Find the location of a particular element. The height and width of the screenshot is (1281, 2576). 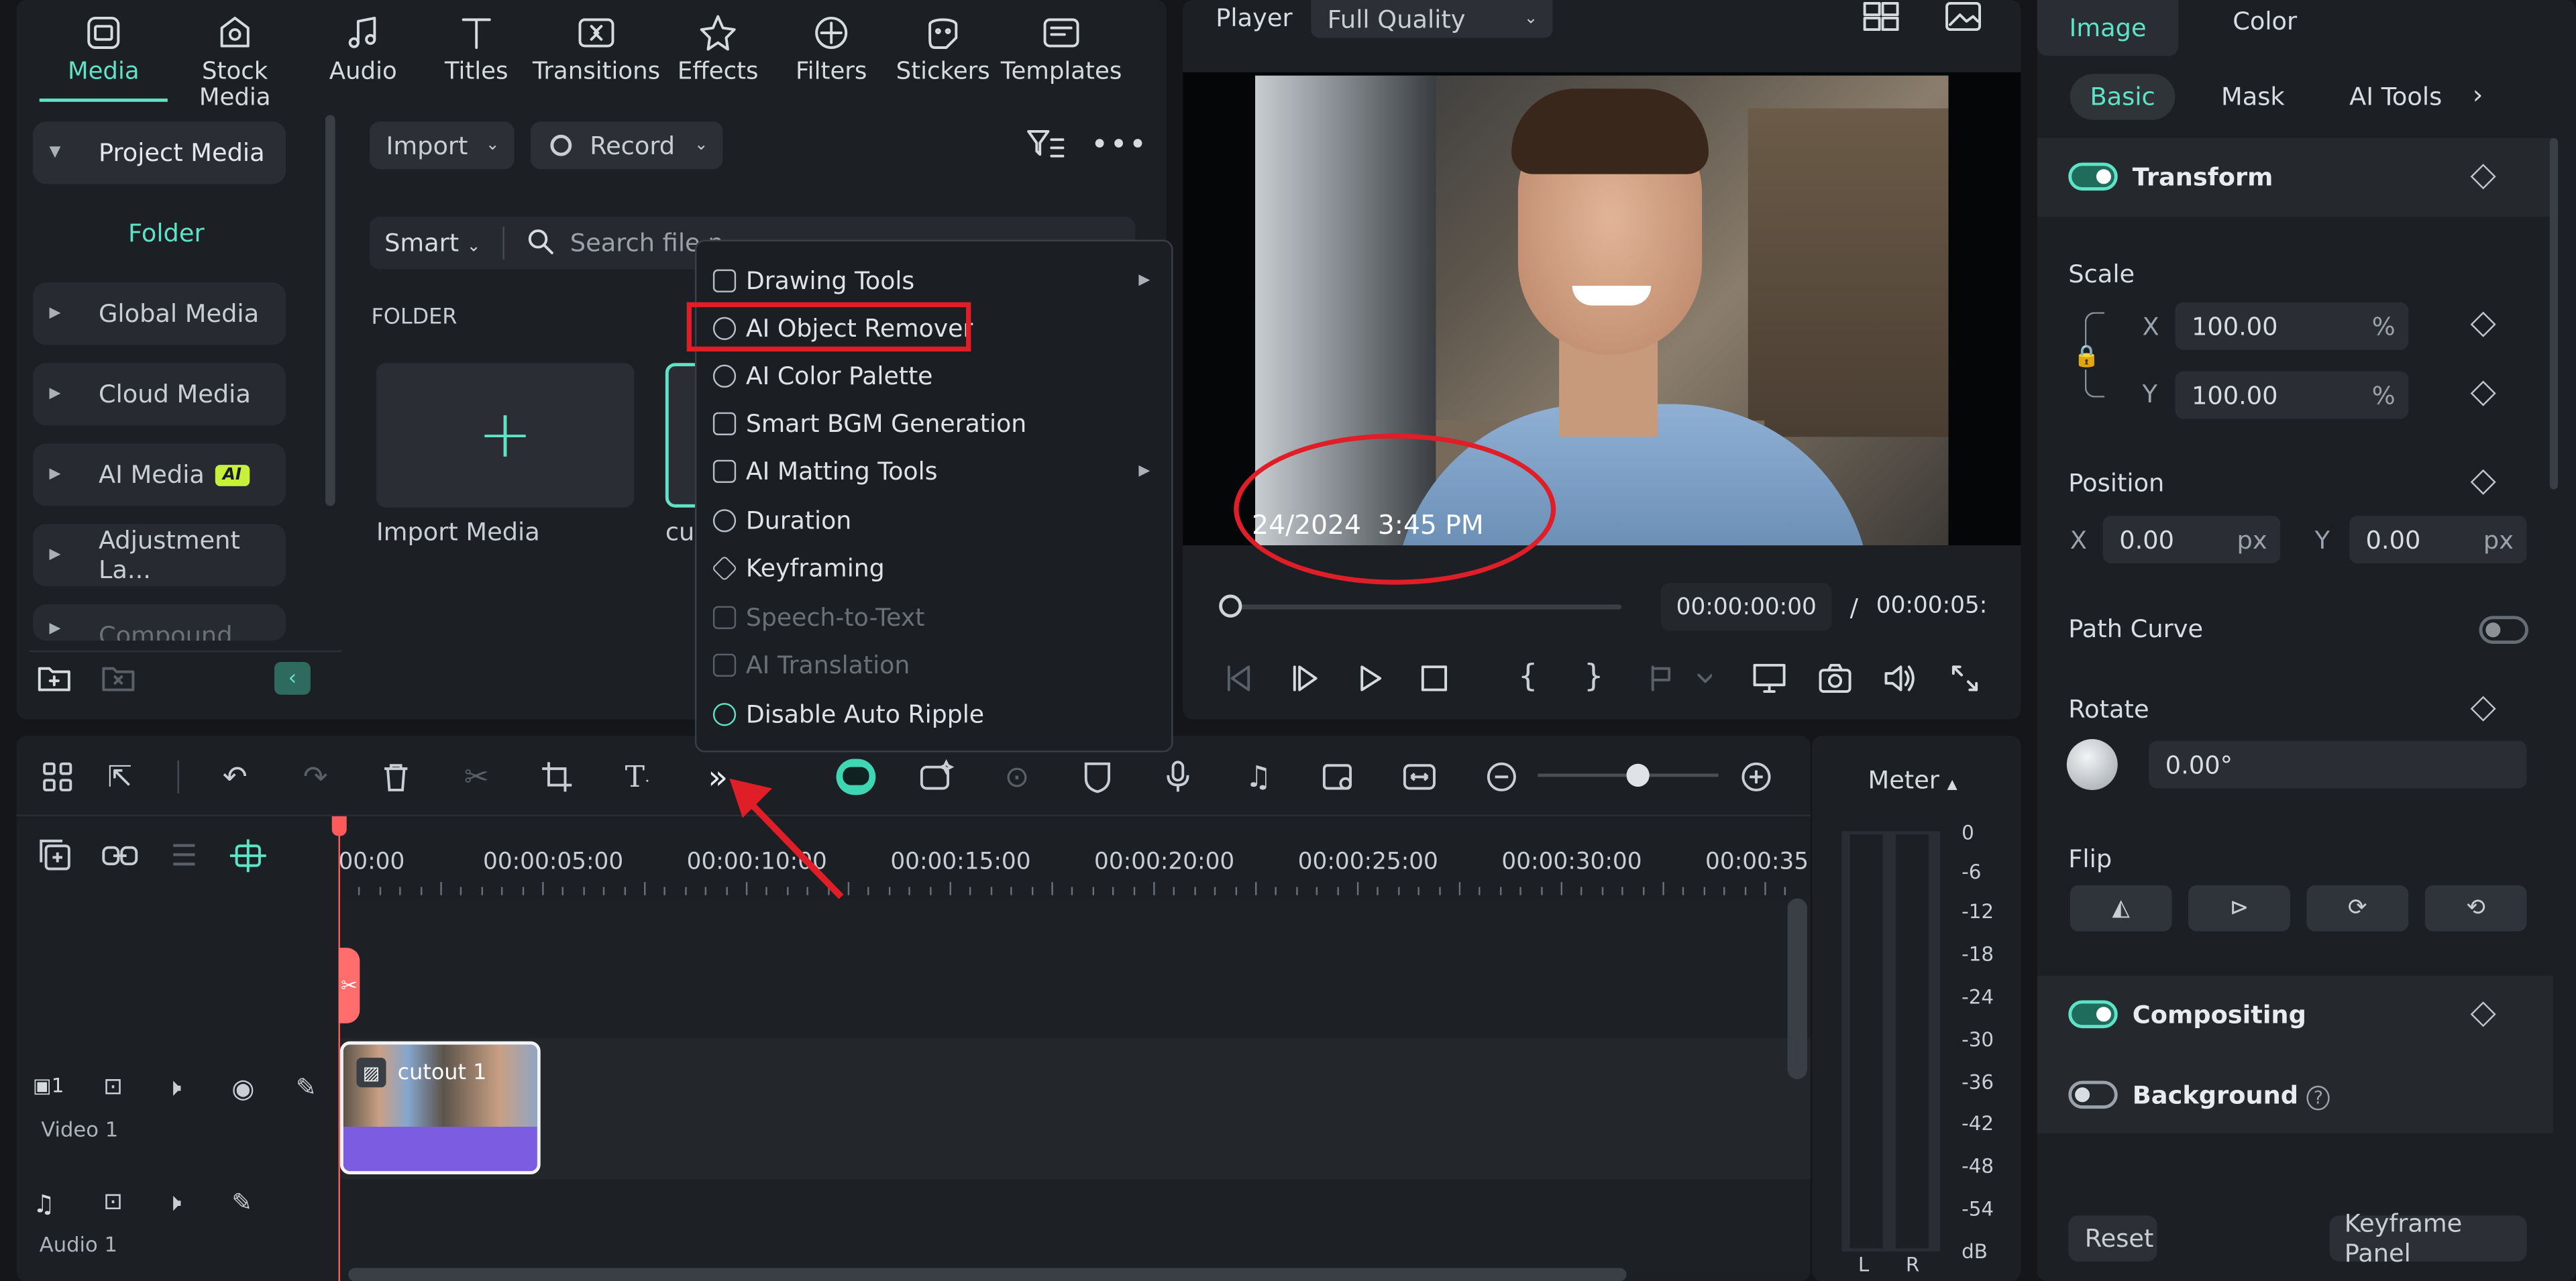

undo-icon: ↶ is located at coordinates (234, 778).